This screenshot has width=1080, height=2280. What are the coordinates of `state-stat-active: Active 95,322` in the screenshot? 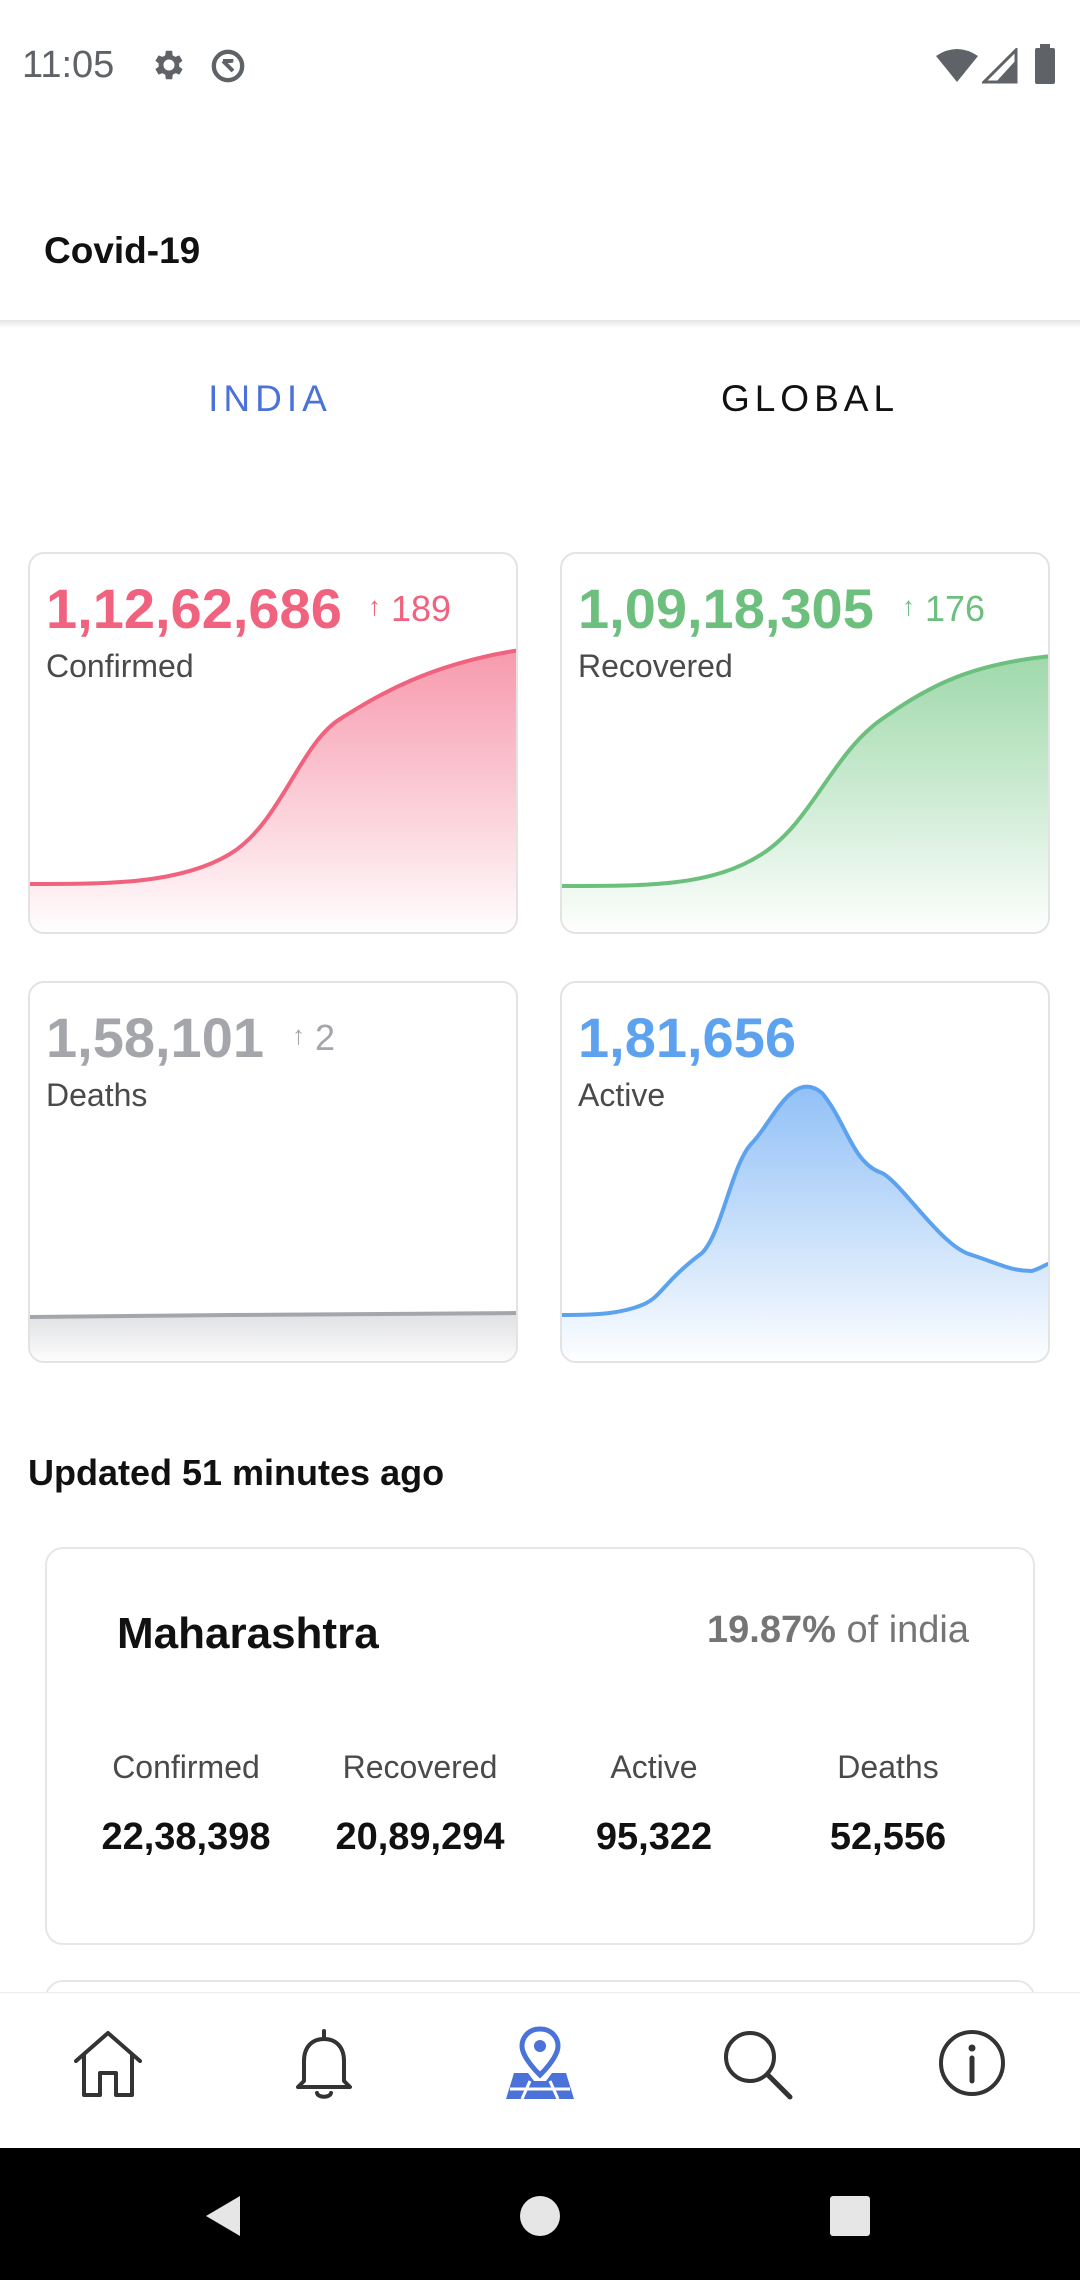 It's located at (654, 1804).